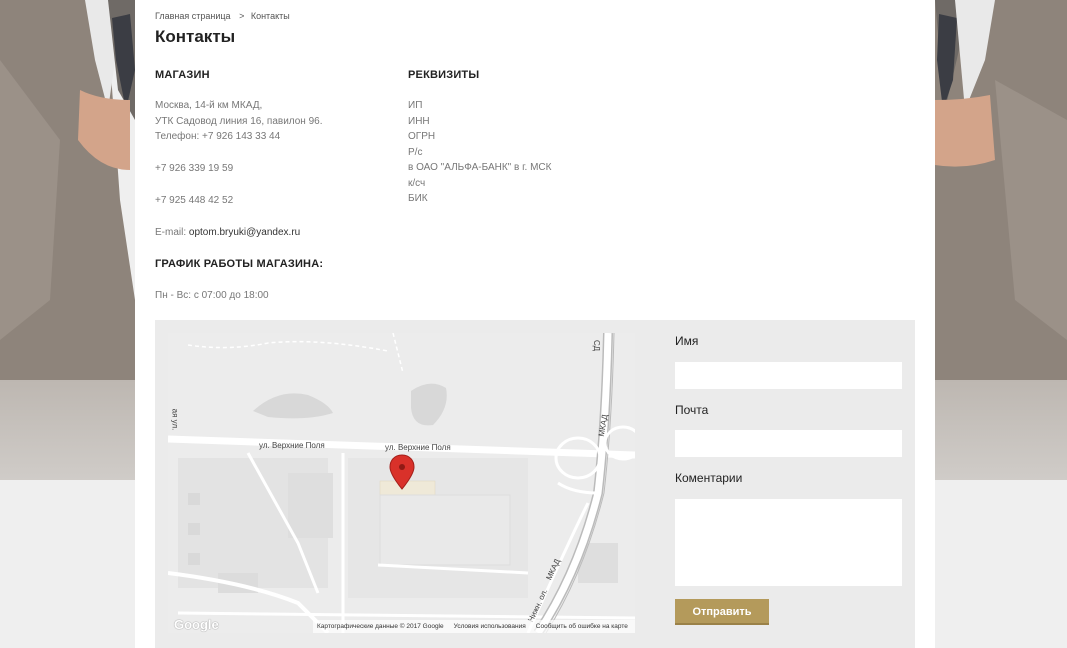  Describe the element at coordinates (292, 445) in the screenshot. I see `map-street-label-1: ул. Верхние Поля` at that location.